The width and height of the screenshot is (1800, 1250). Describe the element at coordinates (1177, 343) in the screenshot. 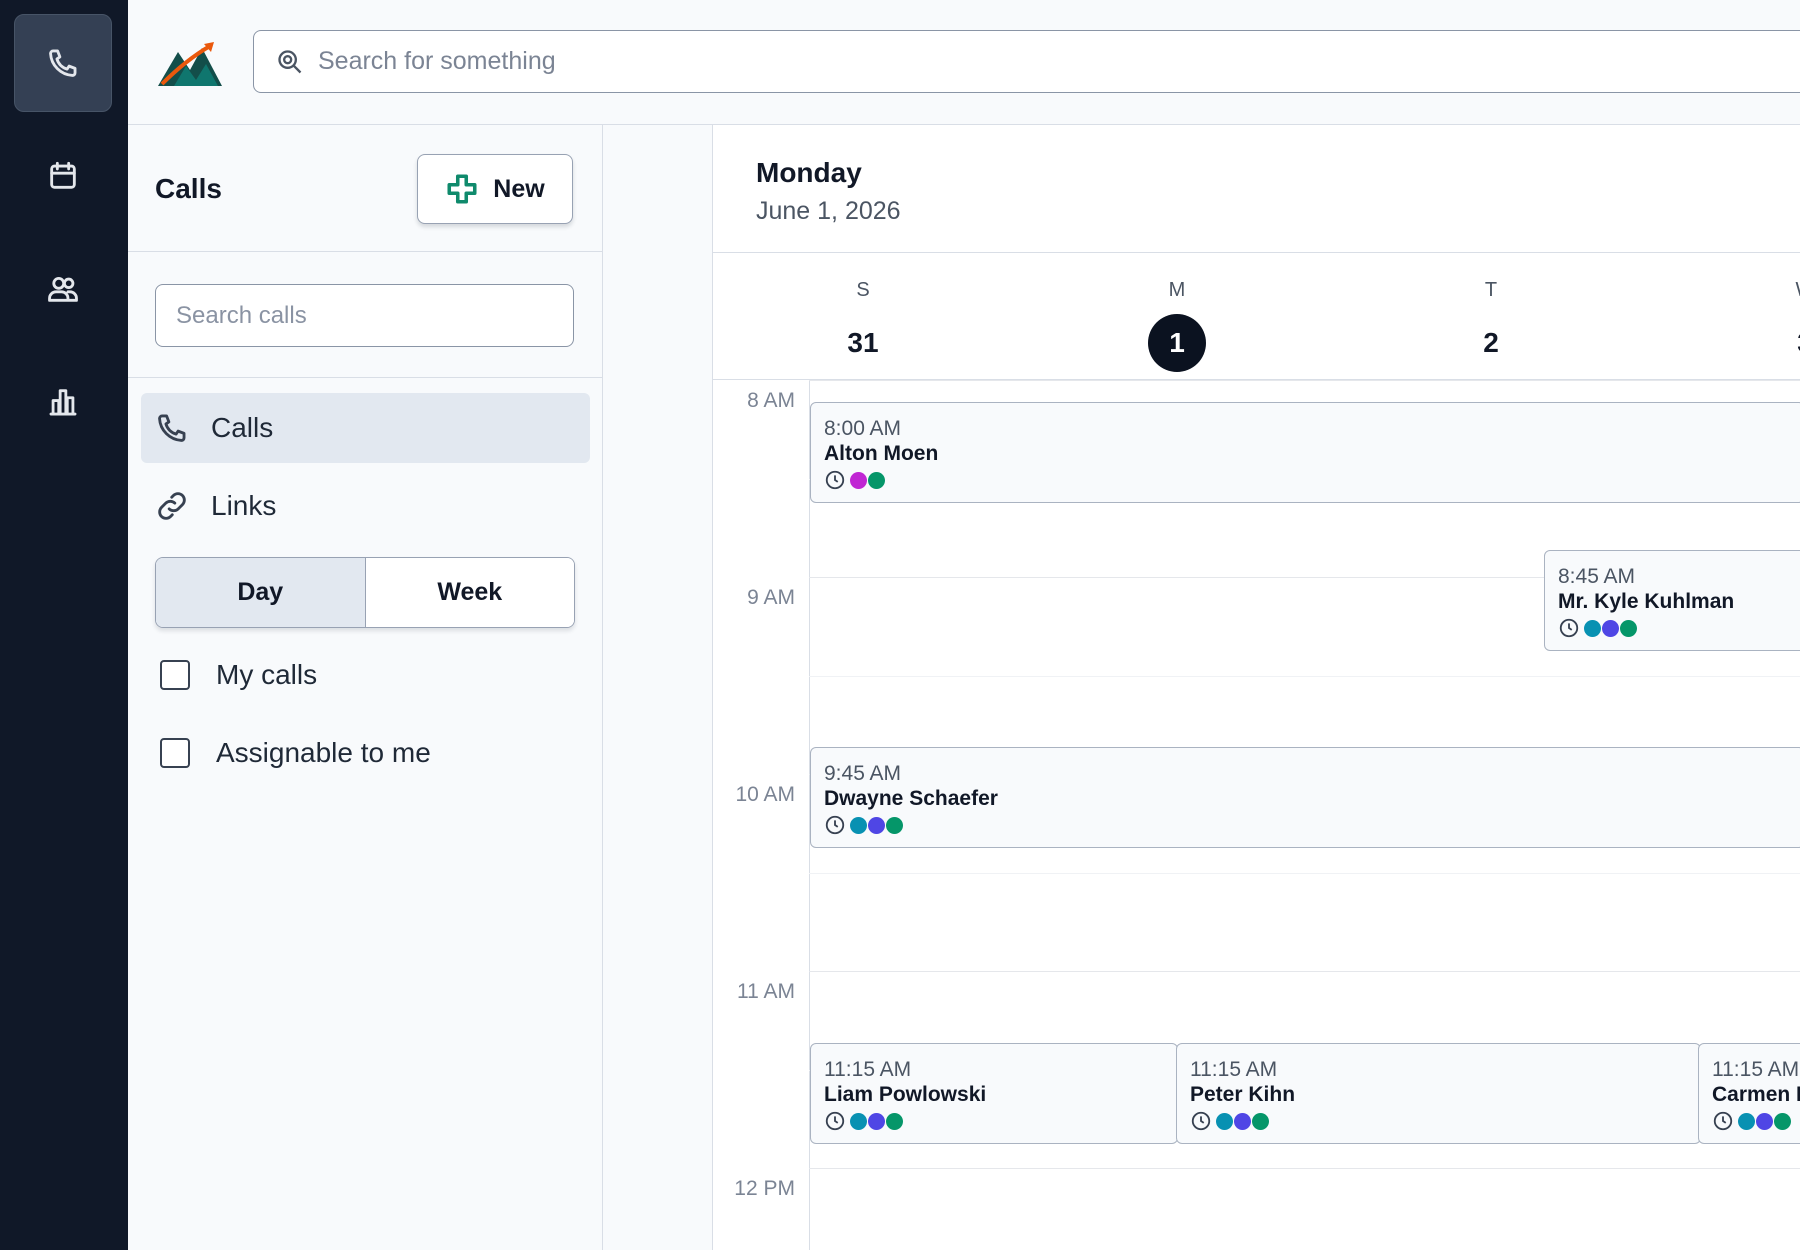

I see `day-number-today: 1` at that location.